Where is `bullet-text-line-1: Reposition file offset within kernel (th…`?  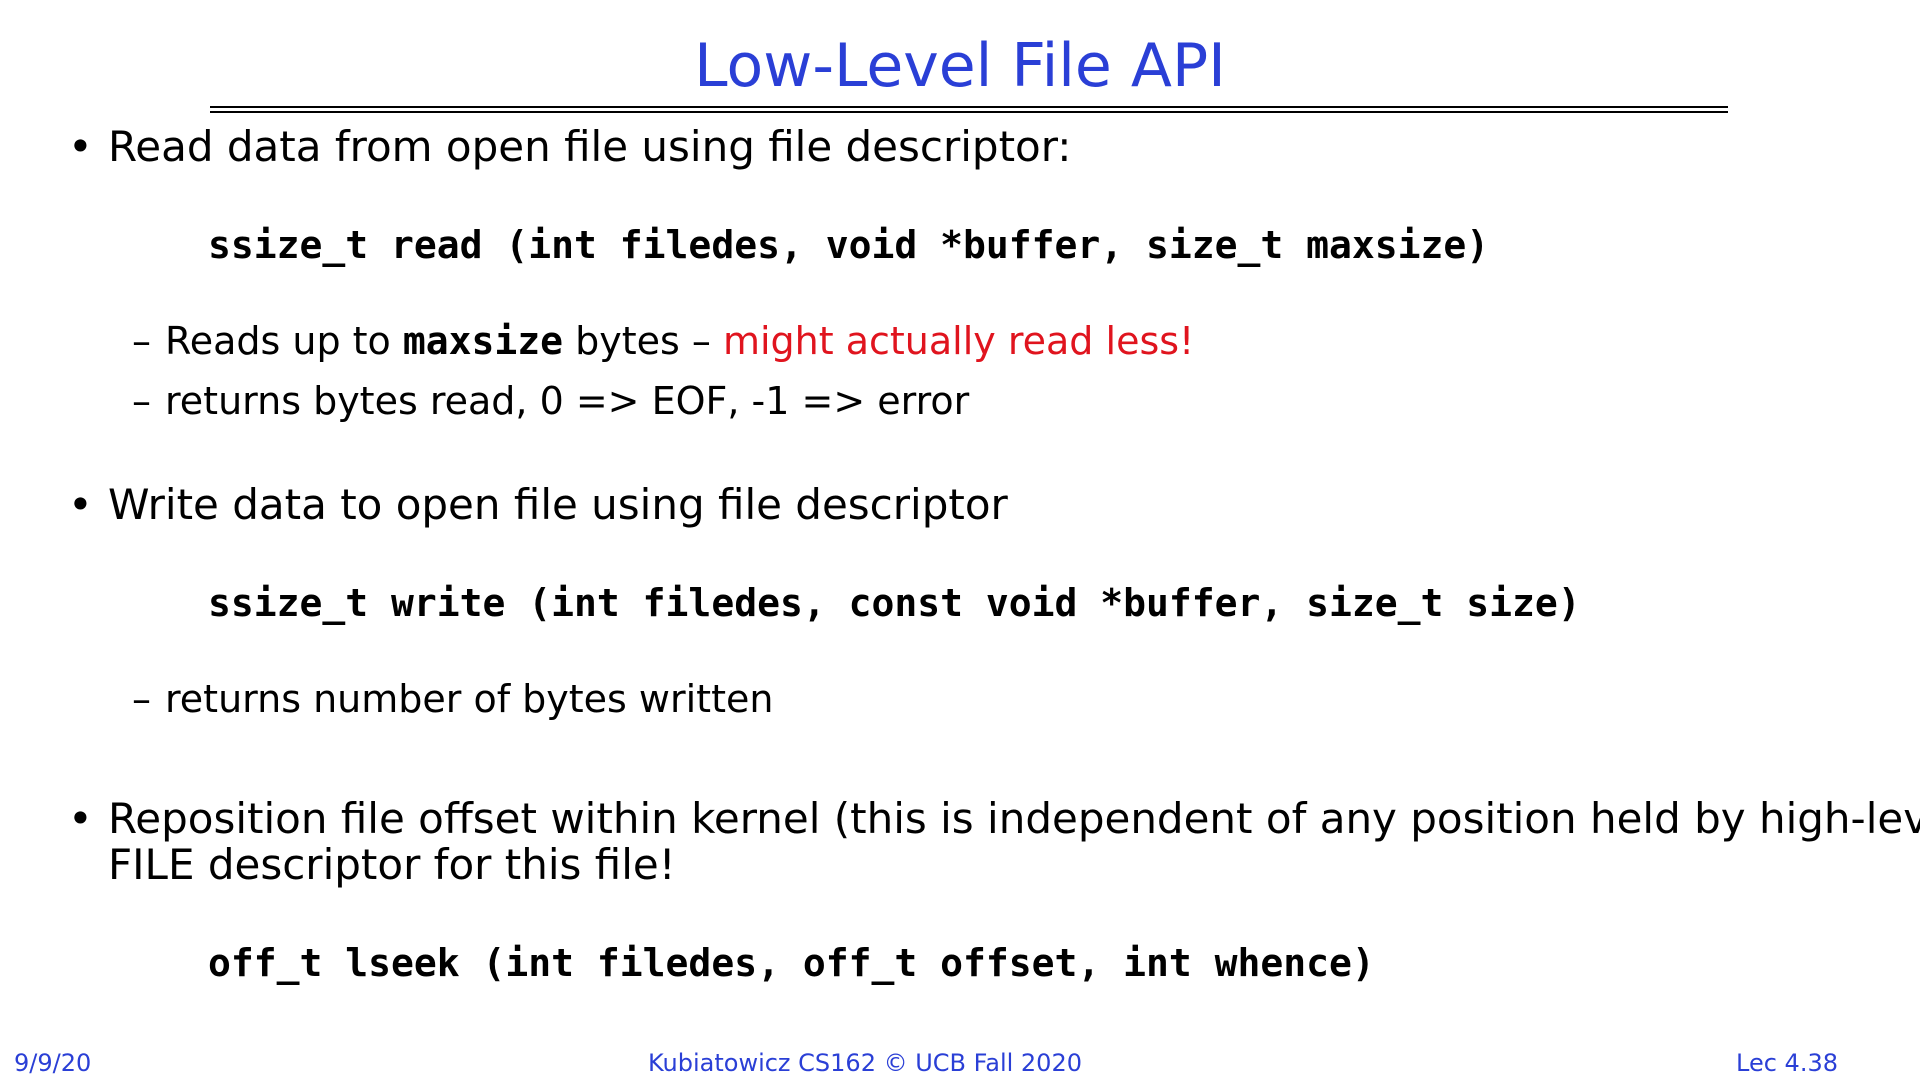
bullet-text-line-1: Reposition file offset within kernel (th… is located at coordinates (1014, 818).